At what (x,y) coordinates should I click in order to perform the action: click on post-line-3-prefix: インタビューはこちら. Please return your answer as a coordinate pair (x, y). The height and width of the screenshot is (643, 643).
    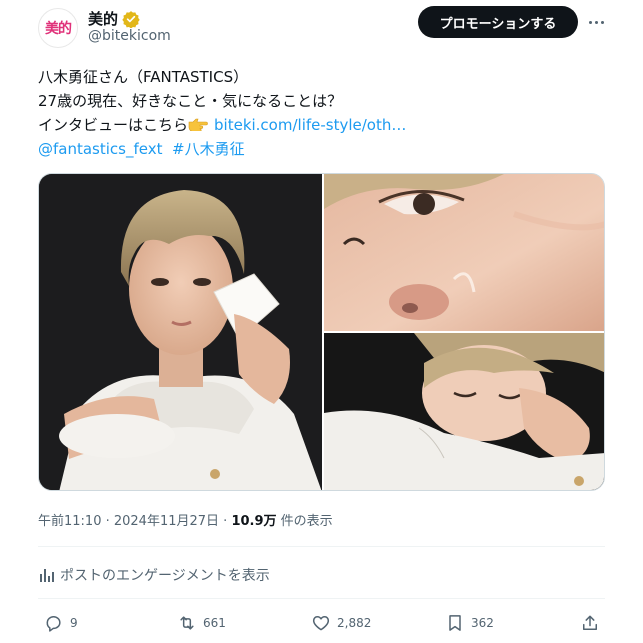
    Looking at the image, I should click on (113, 125).